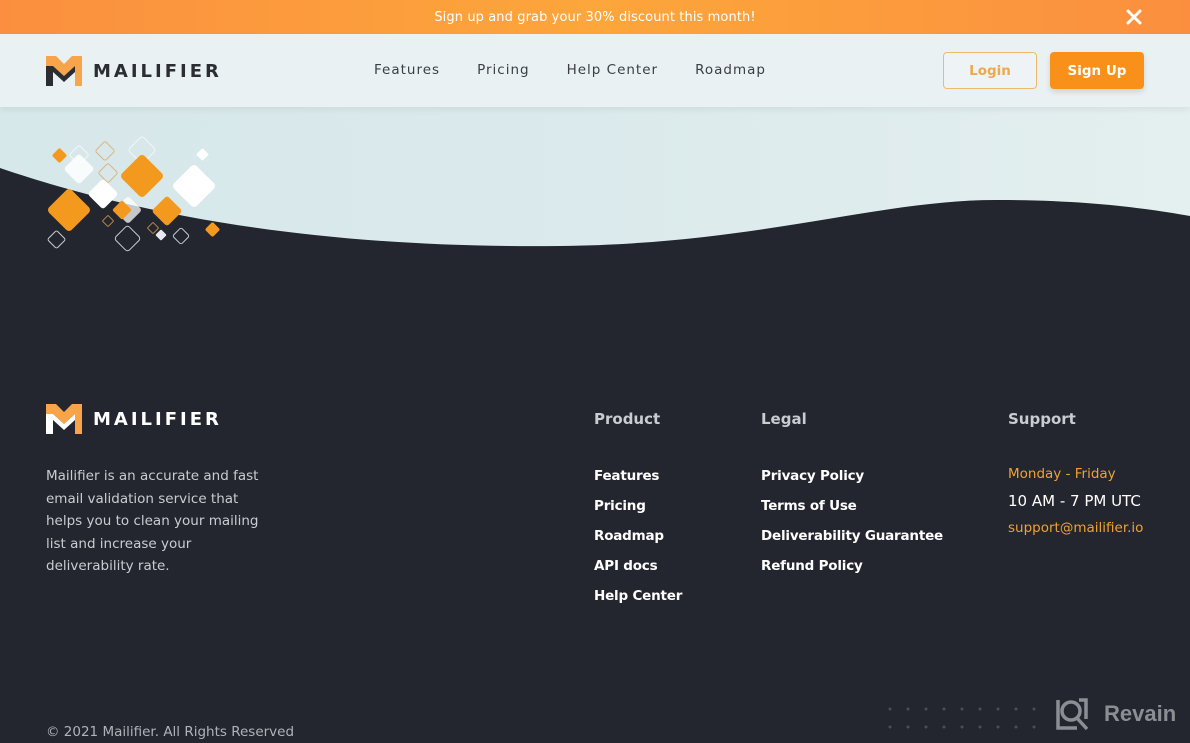 Image resolution: width=1190 pixels, height=743 pixels. I want to click on footer-link-roadmap: Roadmap, so click(638, 536).